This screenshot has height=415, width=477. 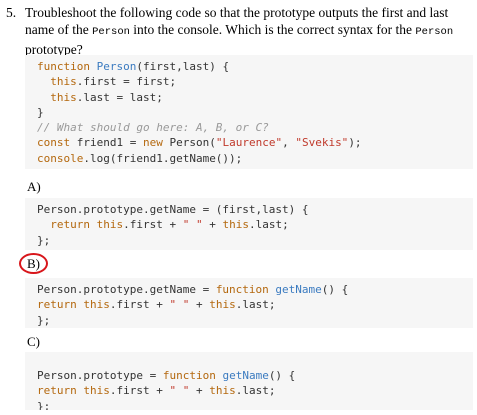 I want to click on option-c-label: C), so click(x=33, y=341).